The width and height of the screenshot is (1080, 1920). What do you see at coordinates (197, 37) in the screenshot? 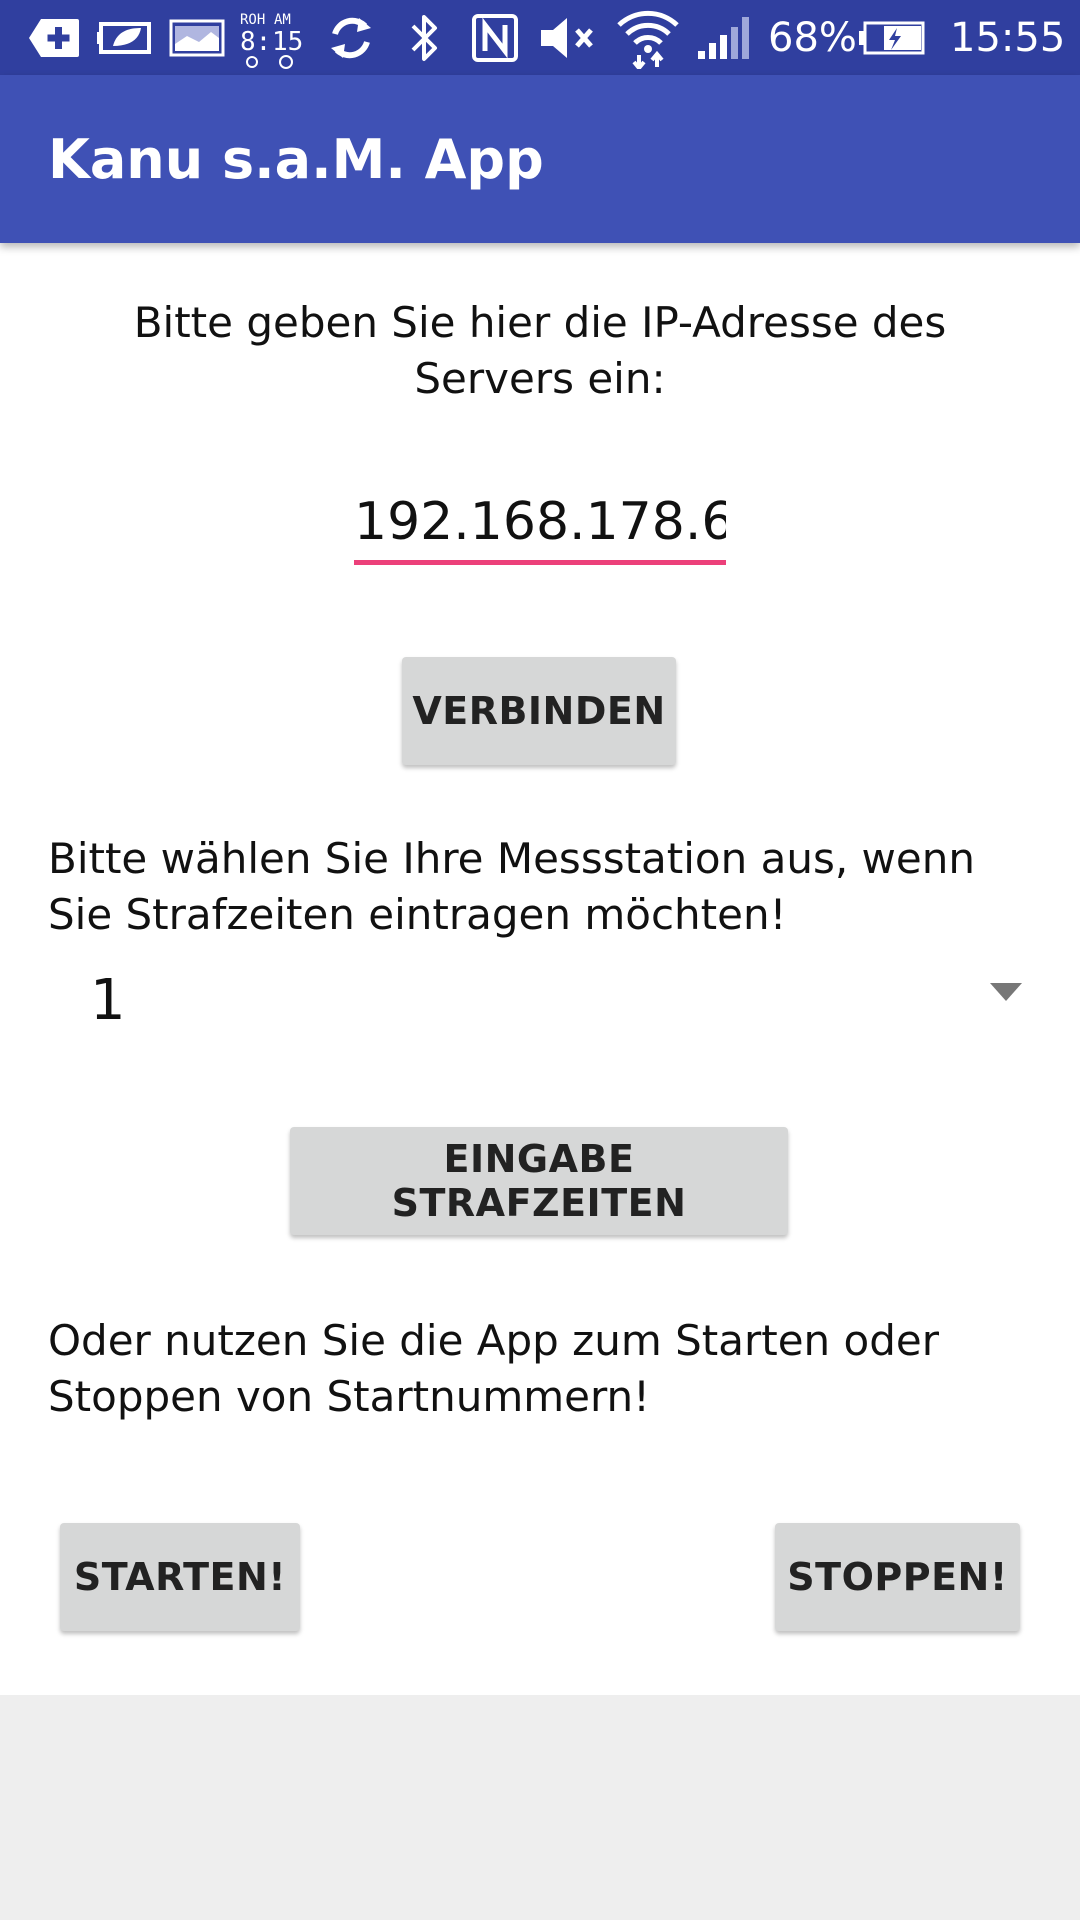
I see `image-icon` at bounding box center [197, 37].